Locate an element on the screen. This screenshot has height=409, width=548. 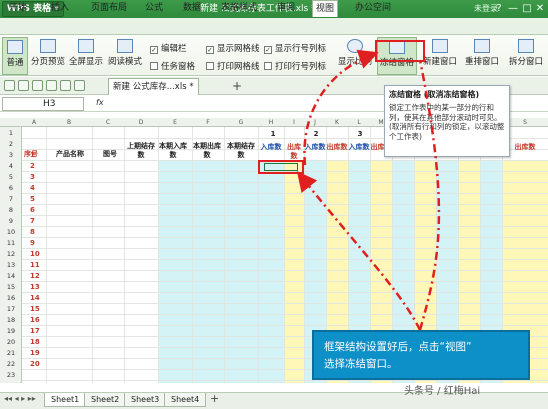
sheet-tab-2: Sheet2 is located at coordinates (105, 400).